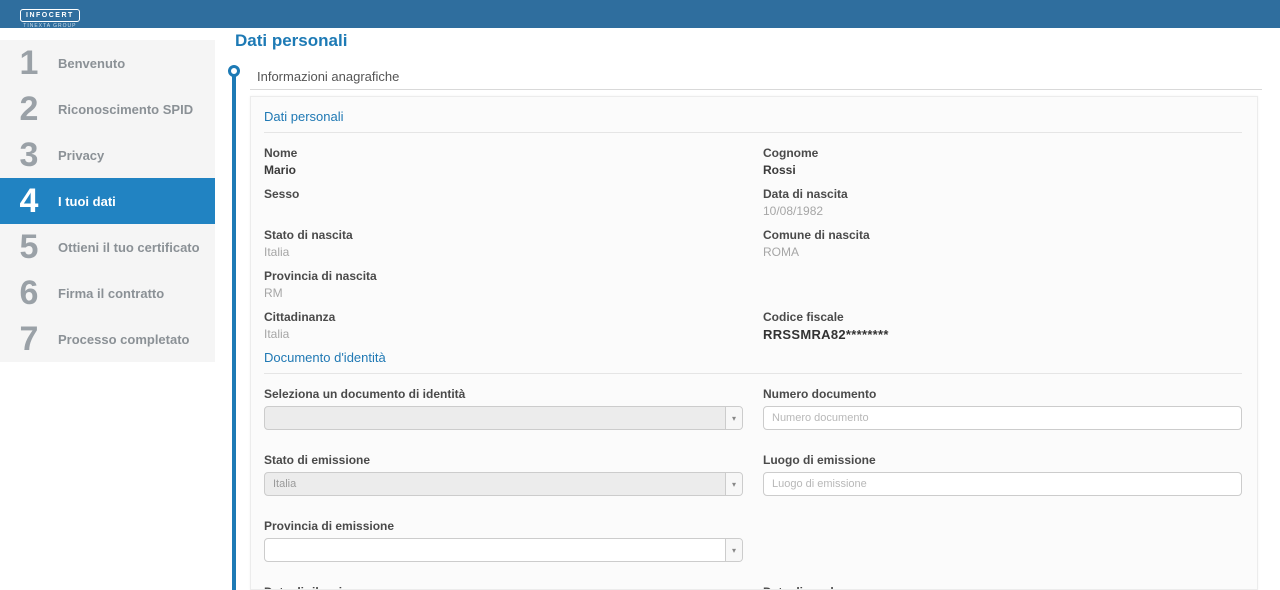 Image resolution: width=1280 pixels, height=590 pixels. I want to click on field-data-di-nascita: Data di nascita 10/08/1982, so click(1002, 203).